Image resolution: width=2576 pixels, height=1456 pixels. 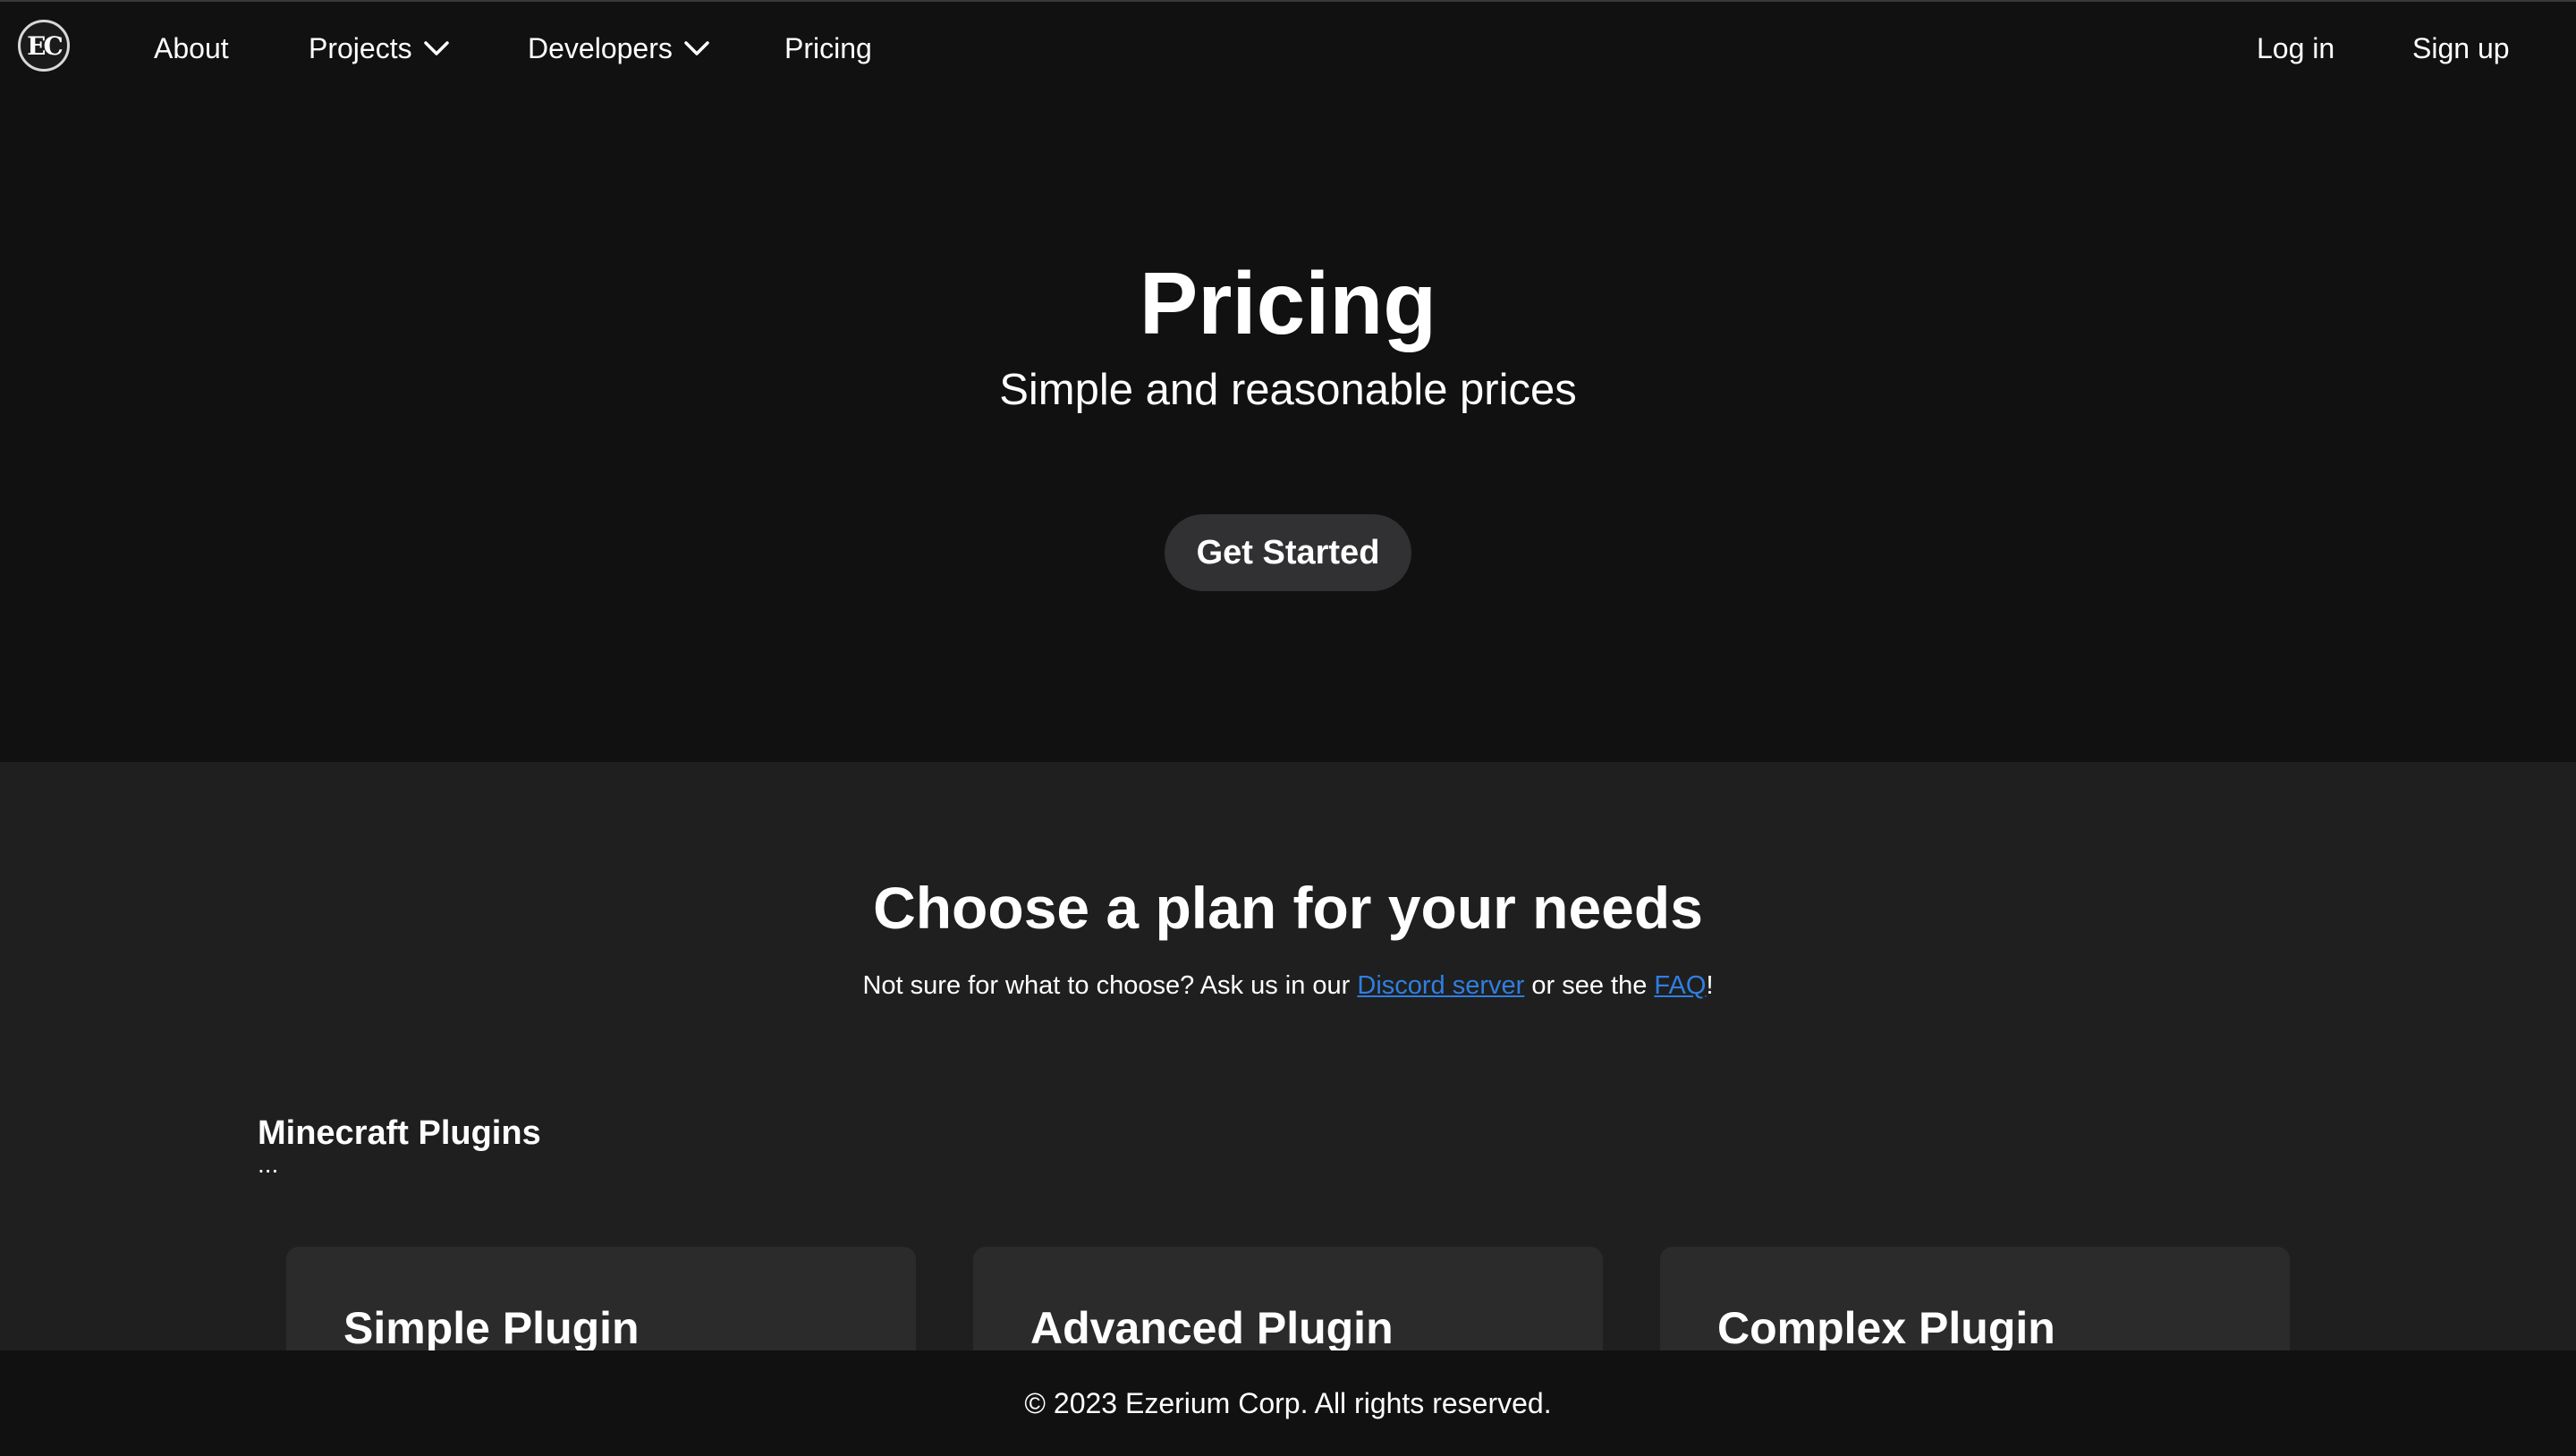 I want to click on plan-card-title: Complex Plugin, so click(x=1886, y=1326).